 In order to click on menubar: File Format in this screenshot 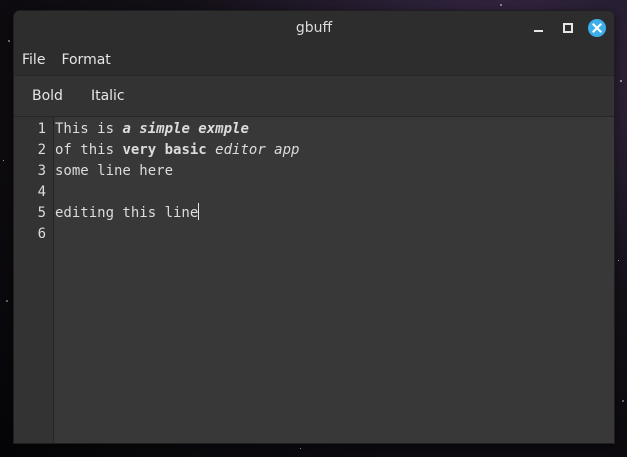, I will do `click(314, 60)`.